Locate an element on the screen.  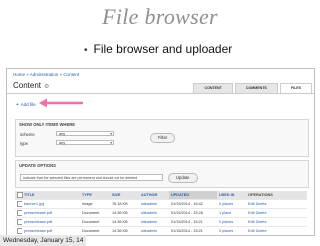
file-usage-link: 1 place is located at coordinates (231, 213).